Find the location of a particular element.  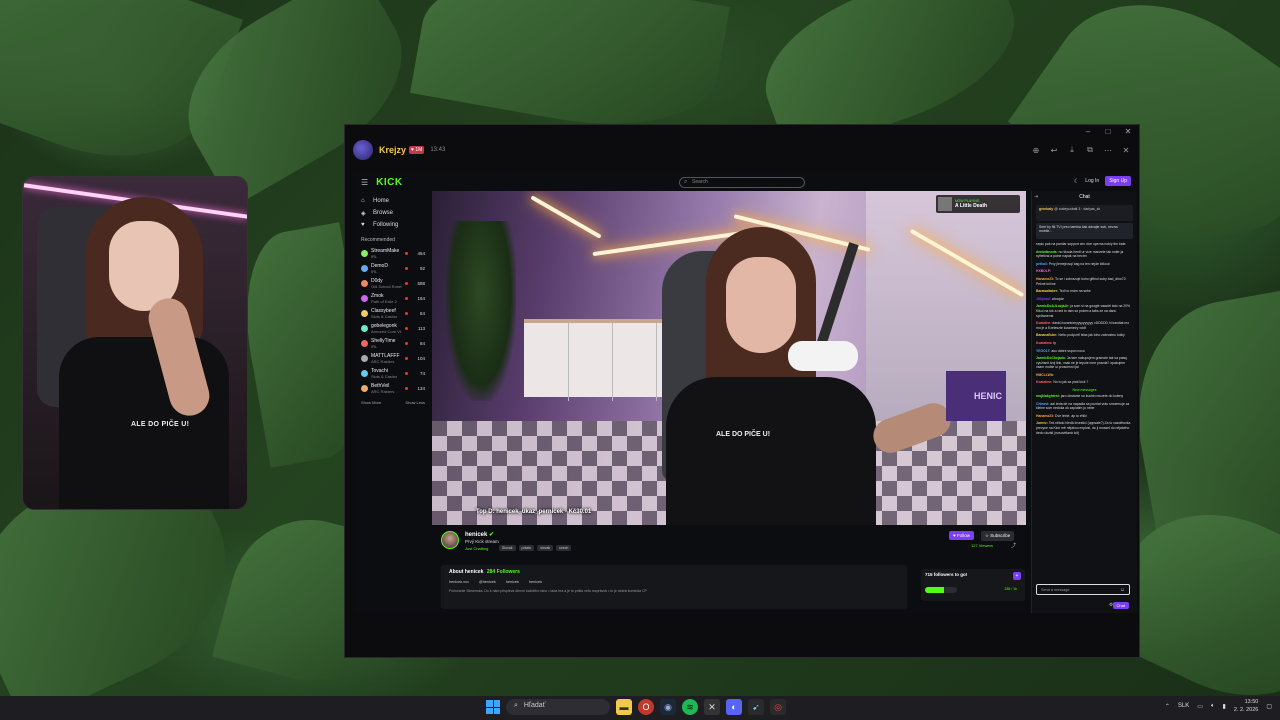

recommended-channel: MATTLAFFF ARC Raiders 104 is located at coordinates (393, 358).